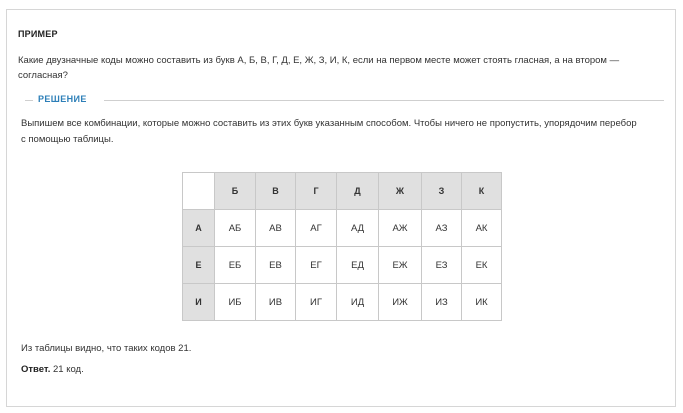 The image size is (683, 413). What do you see at coordinates (235, 302) in the screenshot?
I see `table-cell: ИБ` at bounding box center [235, 302].